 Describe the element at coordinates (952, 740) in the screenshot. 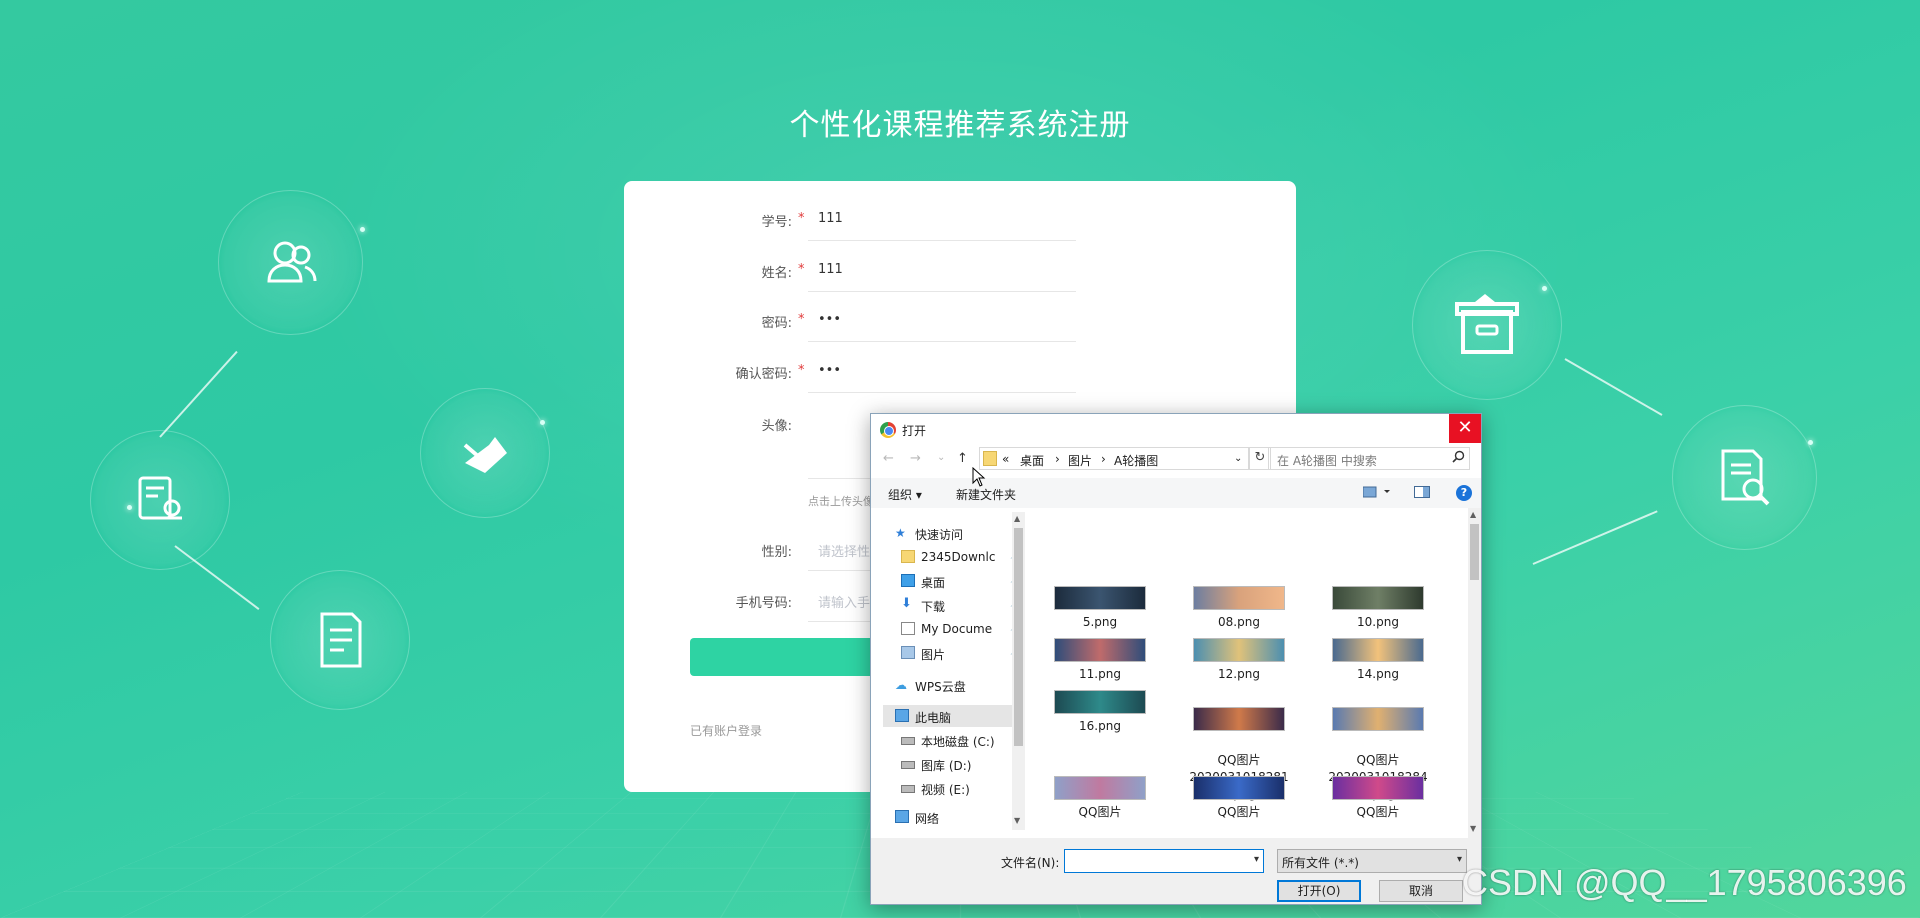

I see `nav-item-drive-c: 本地磁盘 (C:)` at that location.